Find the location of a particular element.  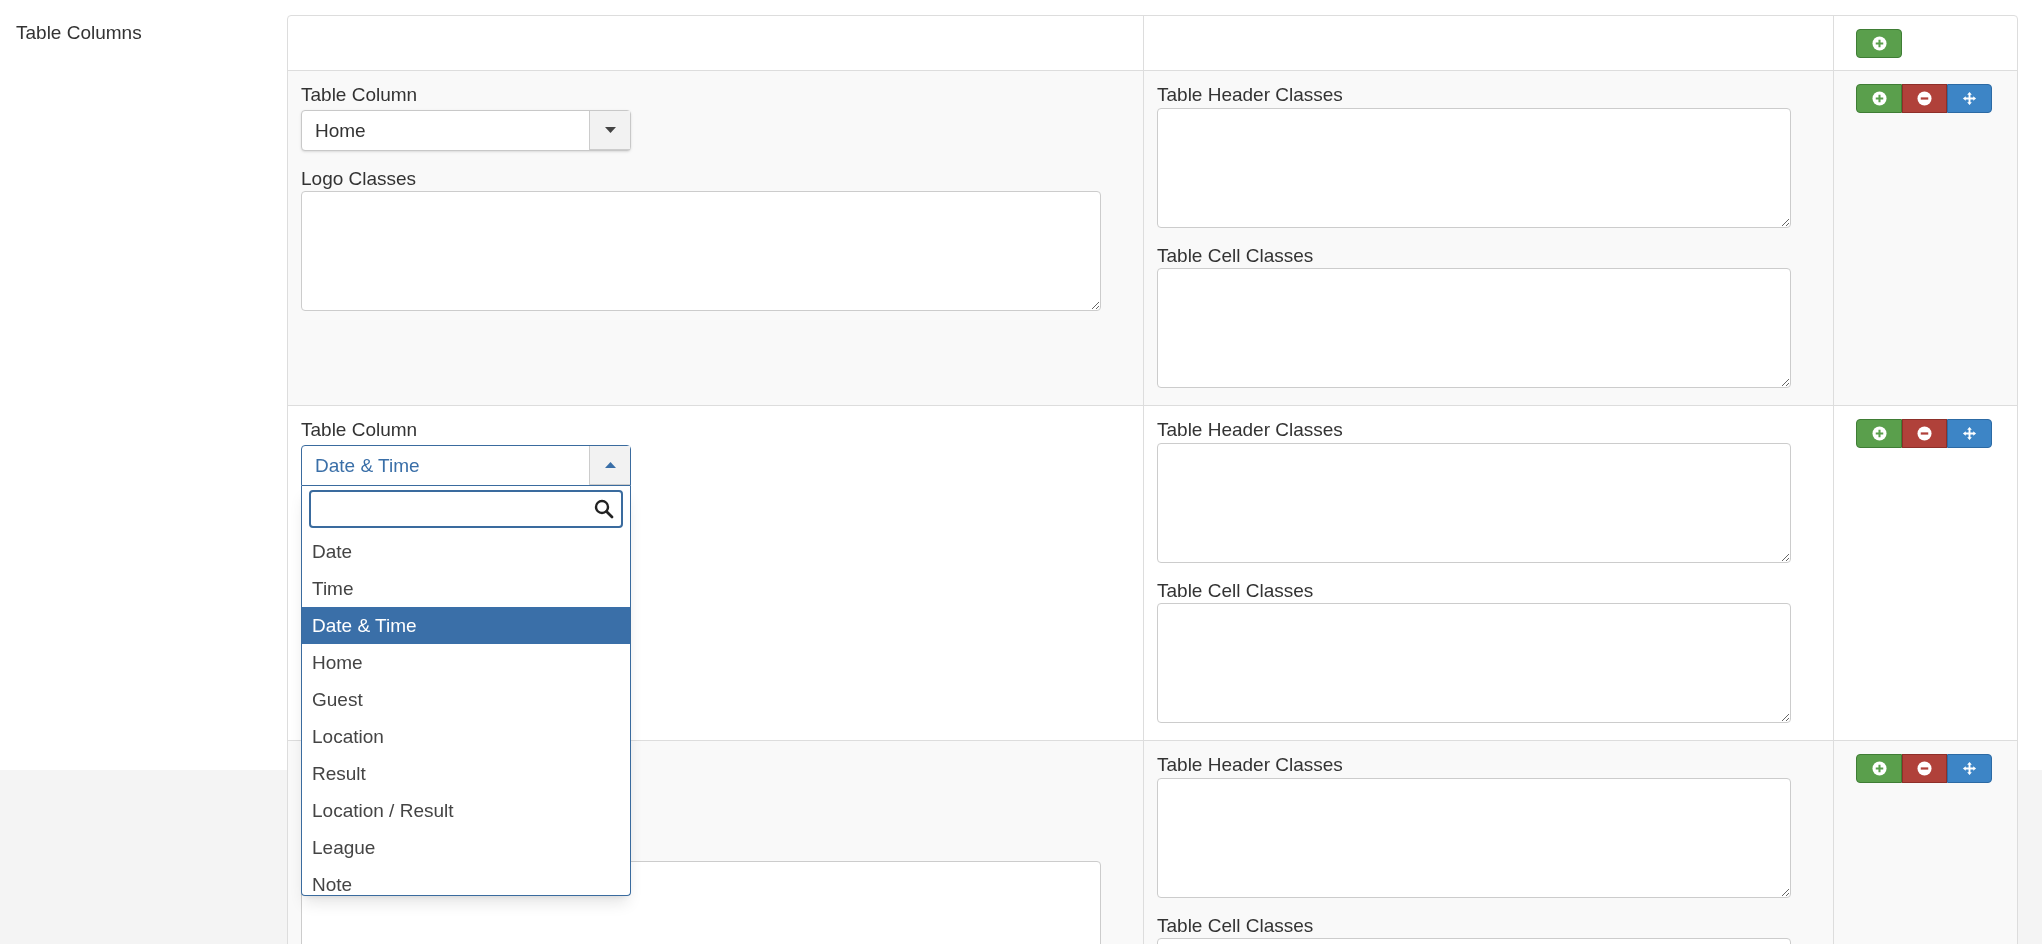

dropdown-option: League is located at coordinates (466, 847).